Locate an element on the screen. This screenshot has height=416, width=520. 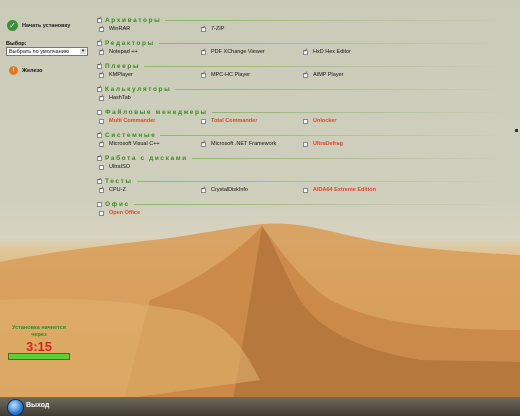
program-item: Unlocker is located at coordinates (320, 121).